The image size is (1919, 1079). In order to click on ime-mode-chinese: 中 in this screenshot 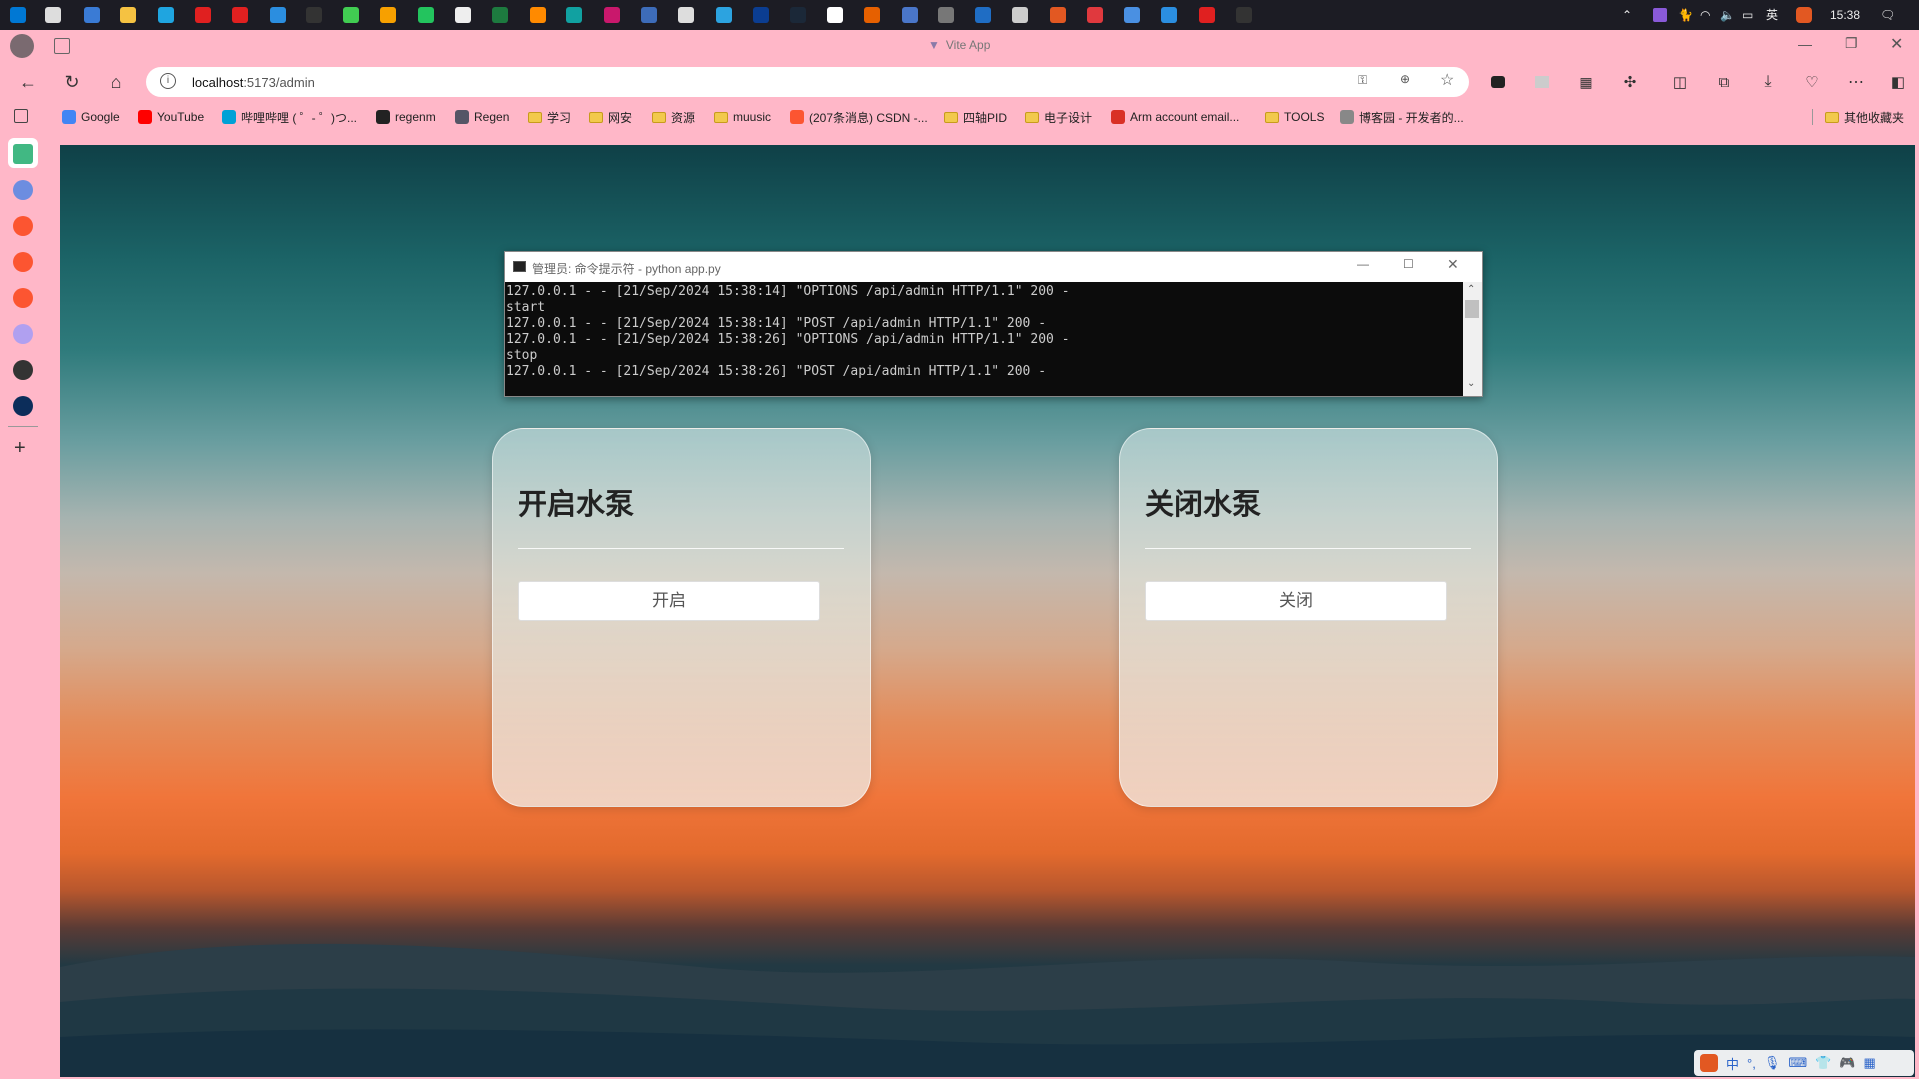, I will do `click(1732, 1063)`.